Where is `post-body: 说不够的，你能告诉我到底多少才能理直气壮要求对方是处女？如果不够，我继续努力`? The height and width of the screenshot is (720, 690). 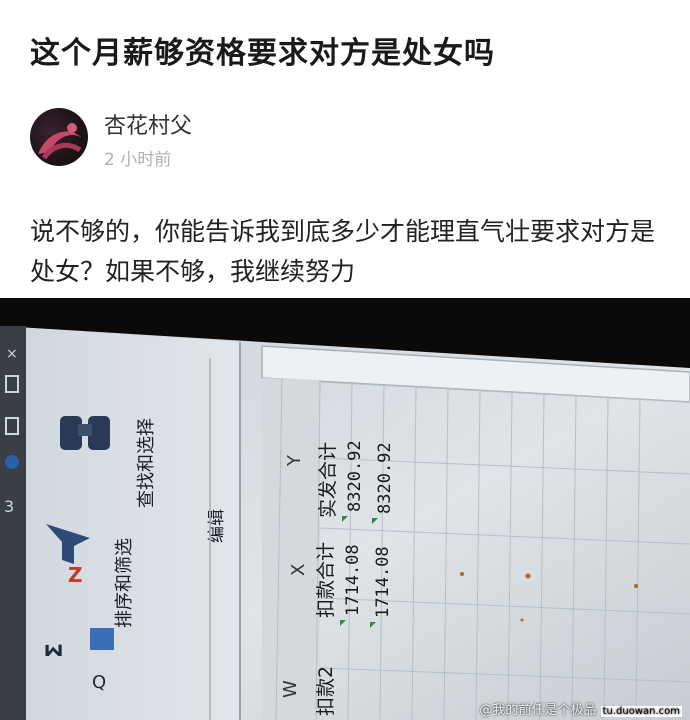 post-body: 说不够的，你能告诉我到底多少才能理直气壮要求对方是处女？如果不够，我继续努力 is located at coordinates (343, 251).